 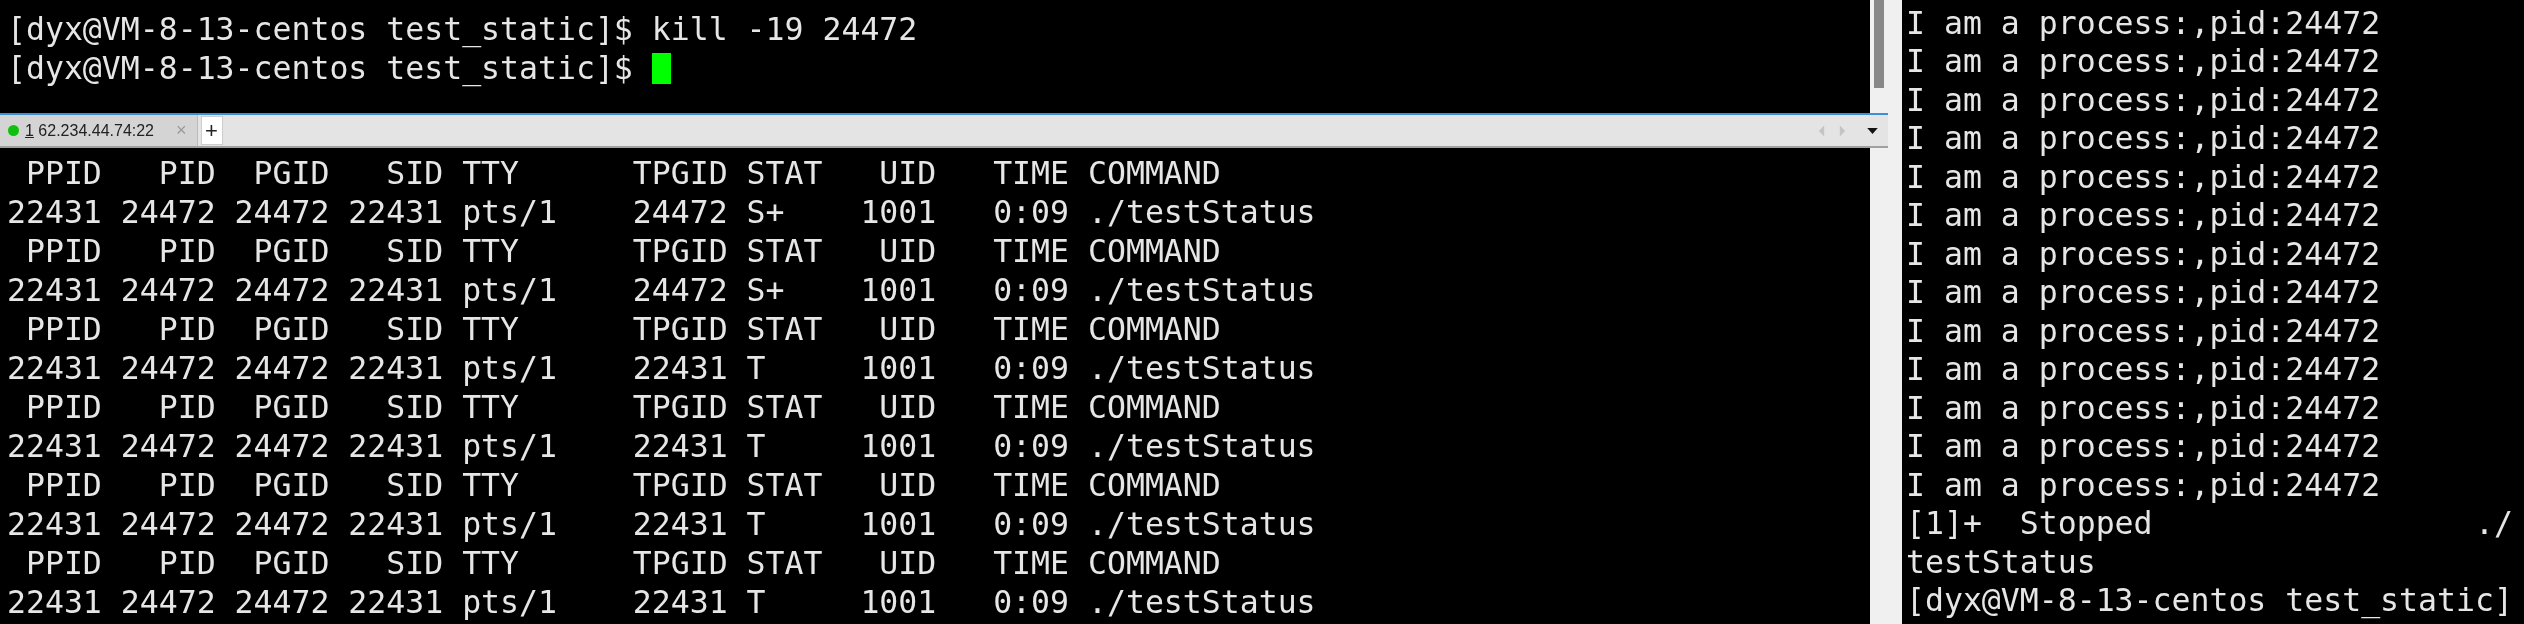 I want to click on tab-label: 1 62.234.44.74:22, so click(x=89, y=130).